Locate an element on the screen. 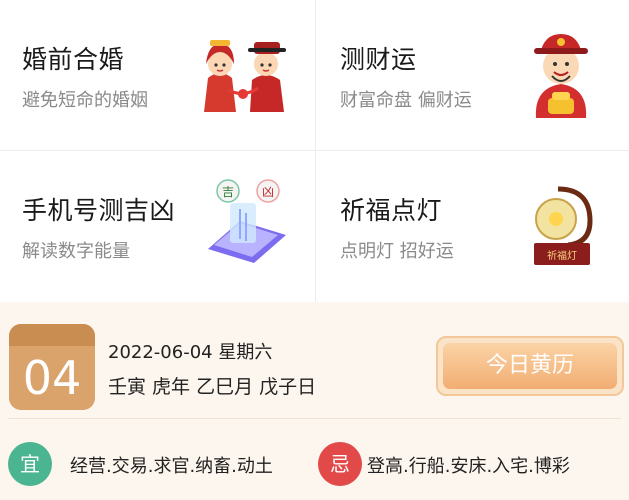 The width and height of the screenshot is (629, 500). card-subtitle: 点明灯 招好运 is located at coordinates (397, 251).